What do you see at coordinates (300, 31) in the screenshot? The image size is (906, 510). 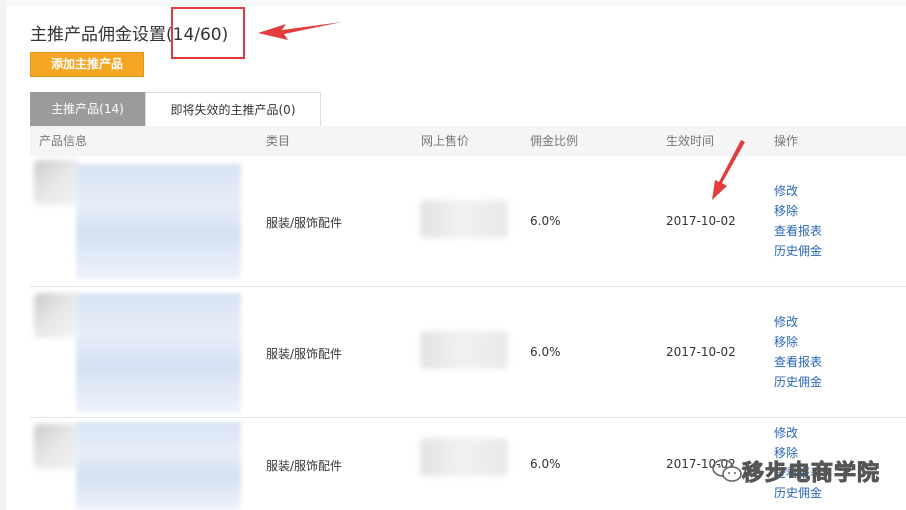 I see `annotation-arrow-count` at bounding box center [300, 31].